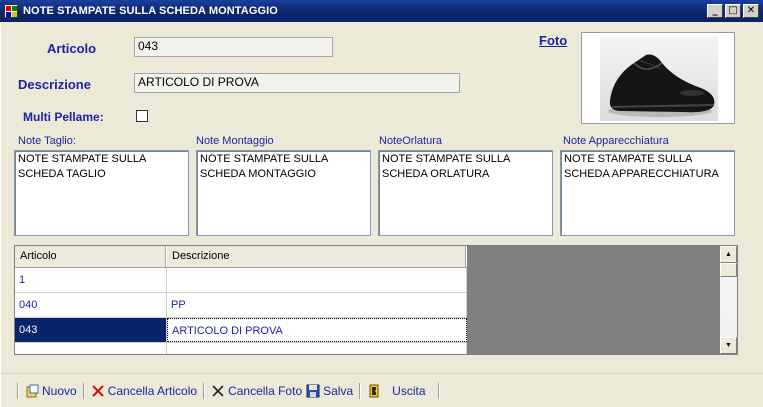 The image size is (763, 407). What do you see at coordinates (235, 141) in the screenshot?
I see `note-montaggio-label: Note Montaggio` at bounding box center [235, 141].